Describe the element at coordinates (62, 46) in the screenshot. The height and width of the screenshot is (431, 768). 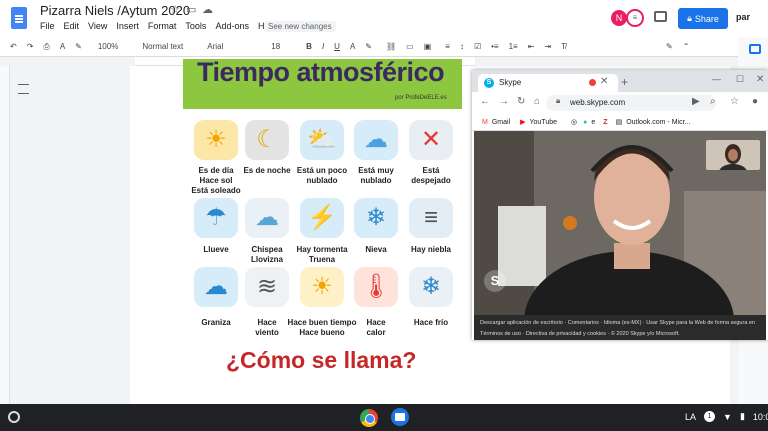
I see `spellcheck-icon: A` at that location.